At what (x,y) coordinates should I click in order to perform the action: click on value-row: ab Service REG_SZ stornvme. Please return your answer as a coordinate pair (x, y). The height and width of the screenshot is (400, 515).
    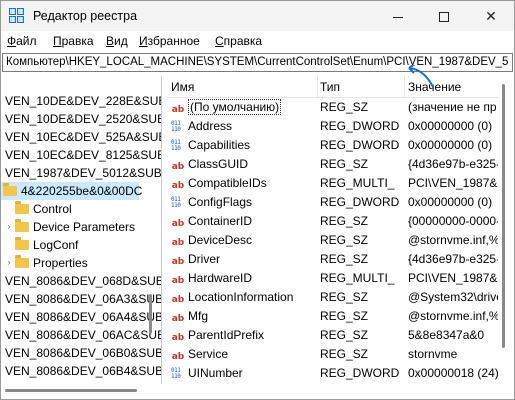
    Looking at the image, I should click on (332, 354).